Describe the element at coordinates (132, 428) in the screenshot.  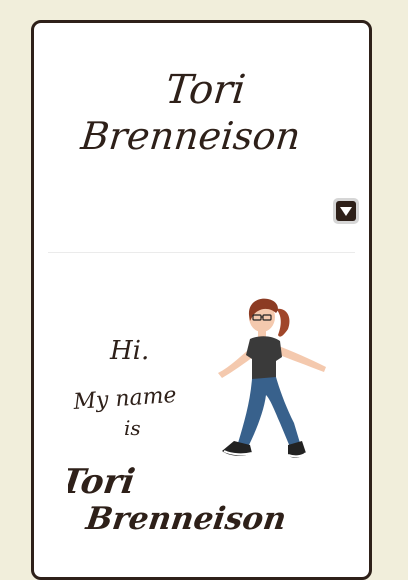
I see `is-text: is` at that location.